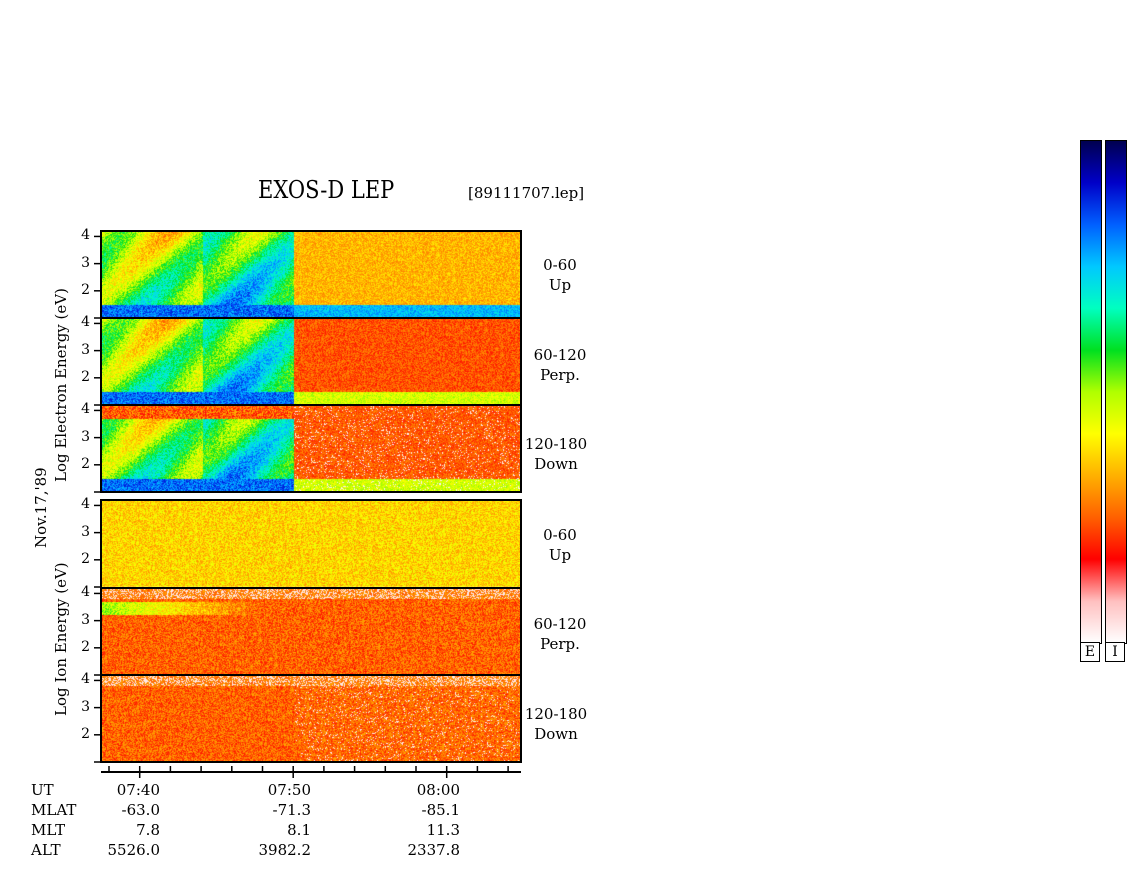 This screenshot has height=875, width=1130. I want to click on mlat-value-1: -63.0, so click(140, 810).